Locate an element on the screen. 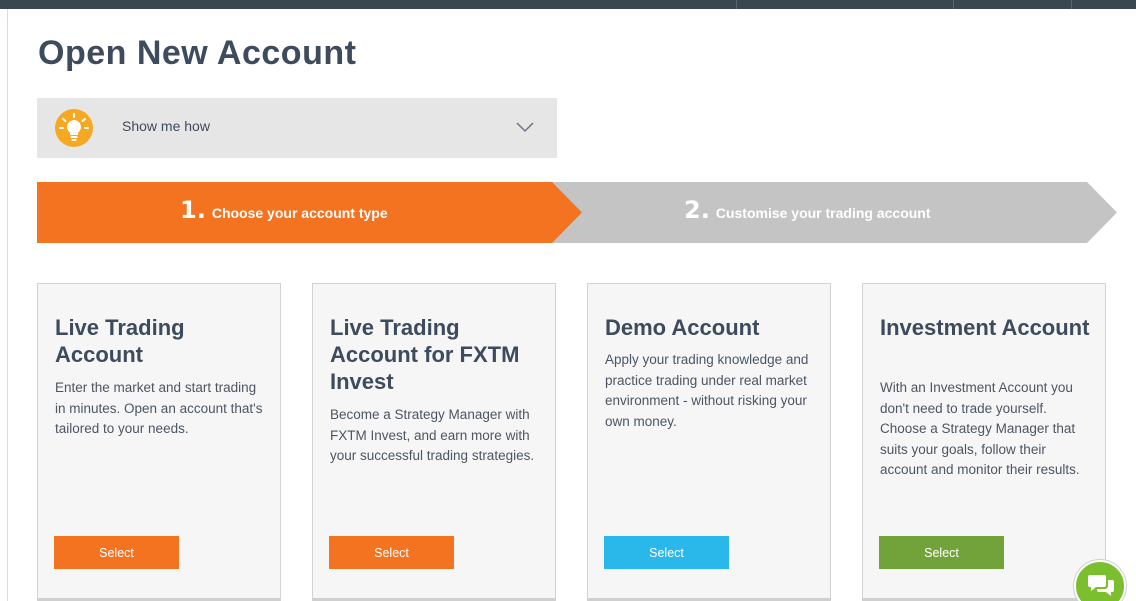  card-title: Demo Account is located at coordinates (682, 327).